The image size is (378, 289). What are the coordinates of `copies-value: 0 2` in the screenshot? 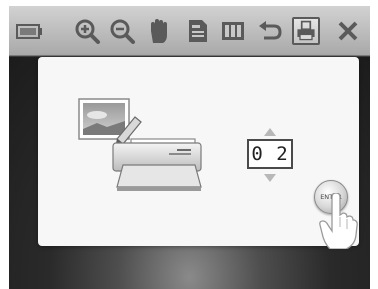 It's located at (270, 154).